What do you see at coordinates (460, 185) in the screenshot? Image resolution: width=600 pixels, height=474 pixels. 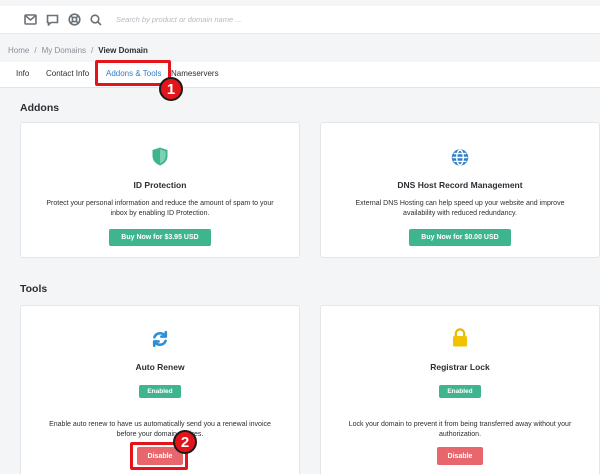 I see `card-title: DNS Host Record Management` at bounding box center [460, 185].